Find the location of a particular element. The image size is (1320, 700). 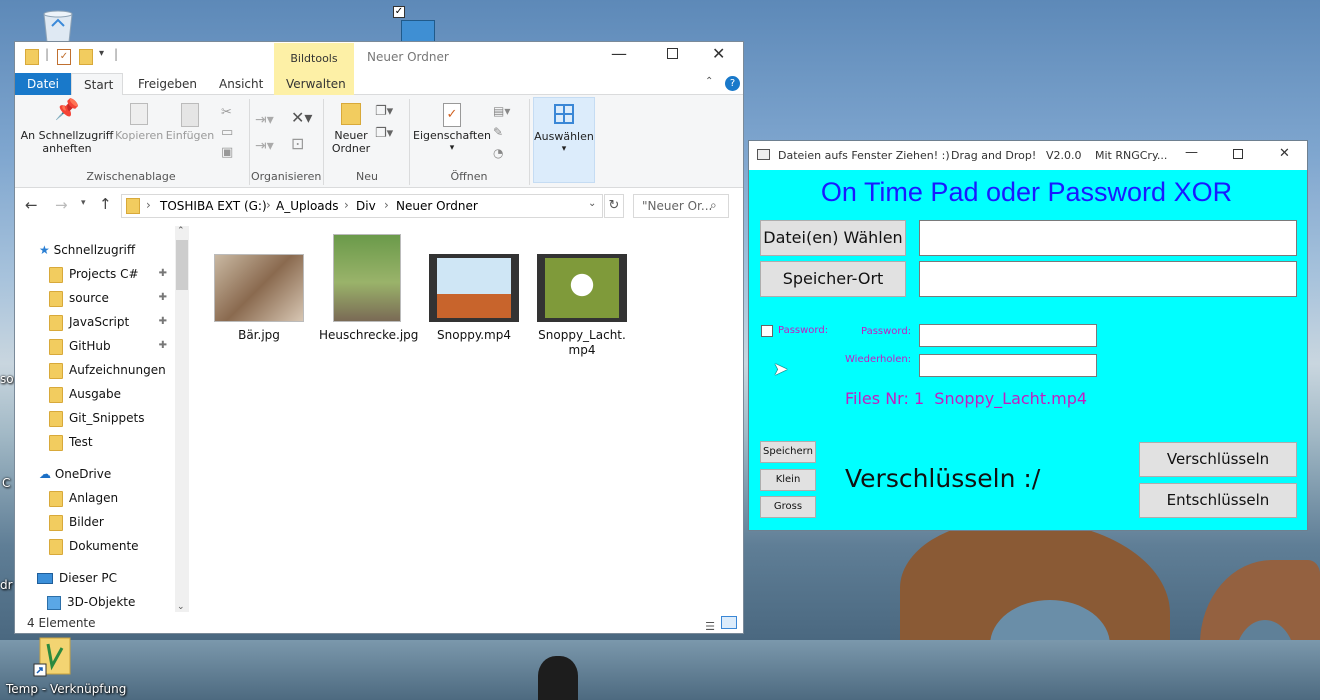

back-arrow-icon: ← is located at coordinates (31, 205).